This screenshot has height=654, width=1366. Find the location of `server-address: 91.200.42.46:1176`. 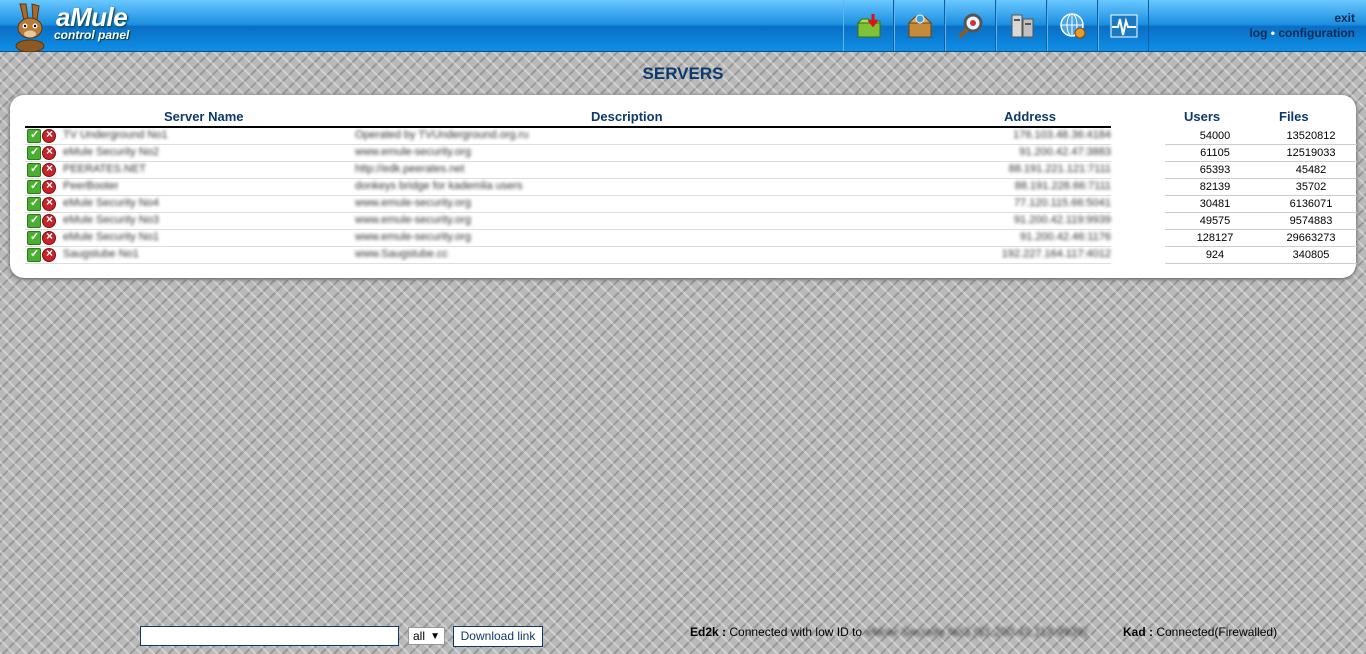

server-address: 91.200.42.46:1176 is located at coordinates (1065, 237).